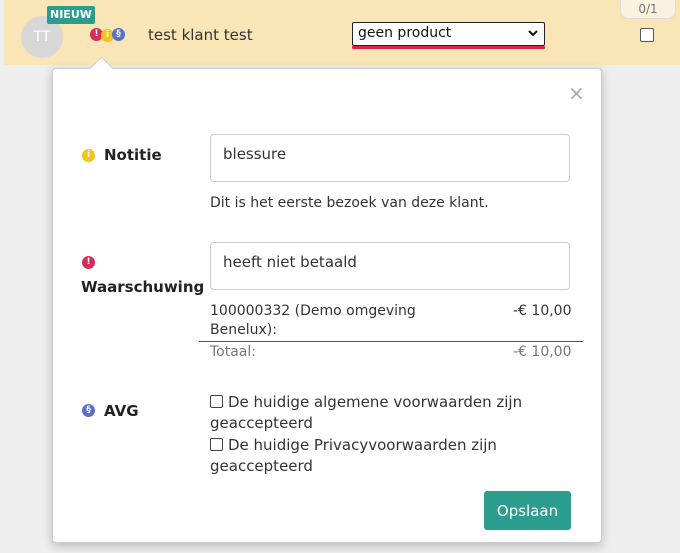  Describe the element at coordinates (390, 266) in the screenshot. I see `warning-textarea: heeft niet betaald` at that location.